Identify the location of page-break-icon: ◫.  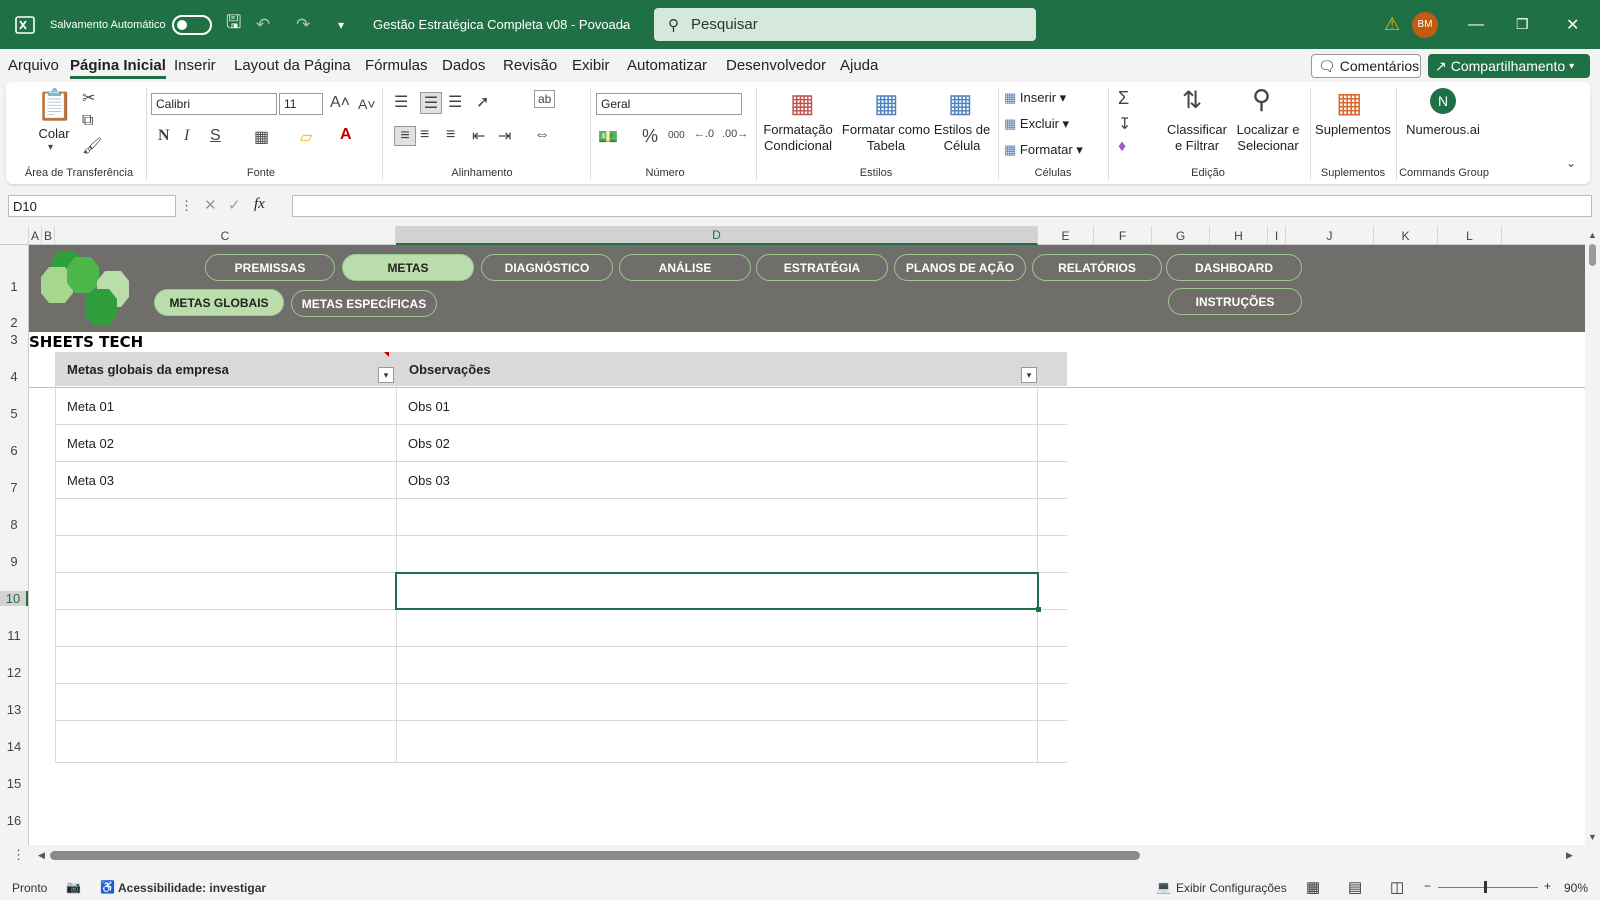
(1397, 887).